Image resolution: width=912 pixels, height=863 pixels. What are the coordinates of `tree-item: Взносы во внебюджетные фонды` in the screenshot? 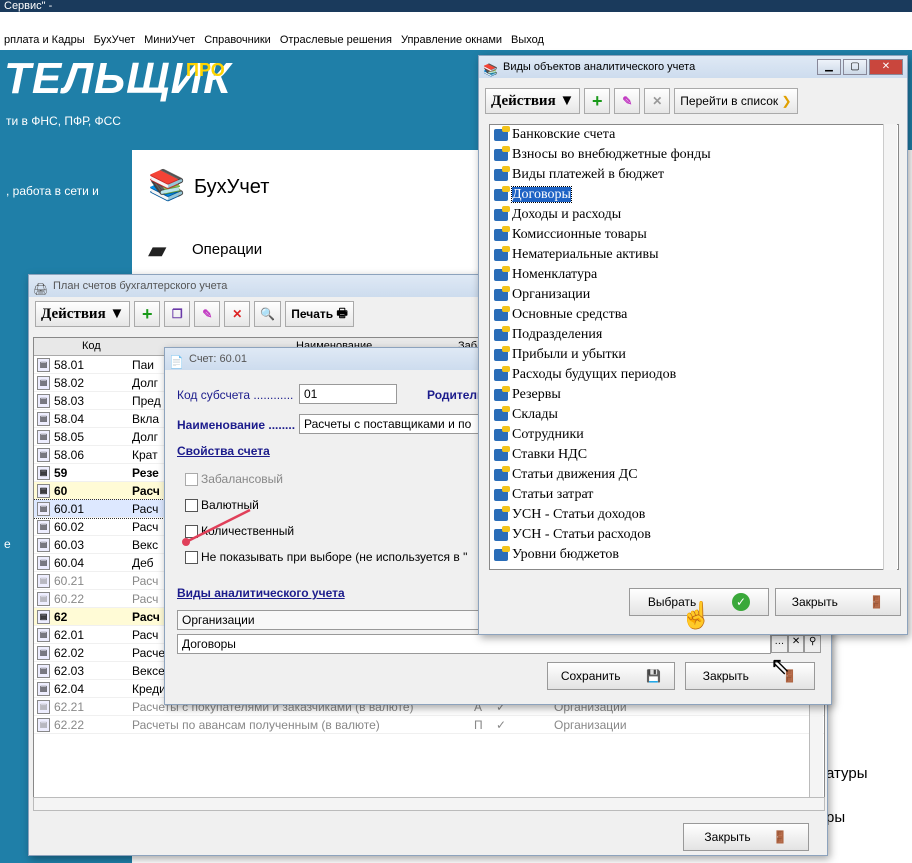 It's located at (694, 155).